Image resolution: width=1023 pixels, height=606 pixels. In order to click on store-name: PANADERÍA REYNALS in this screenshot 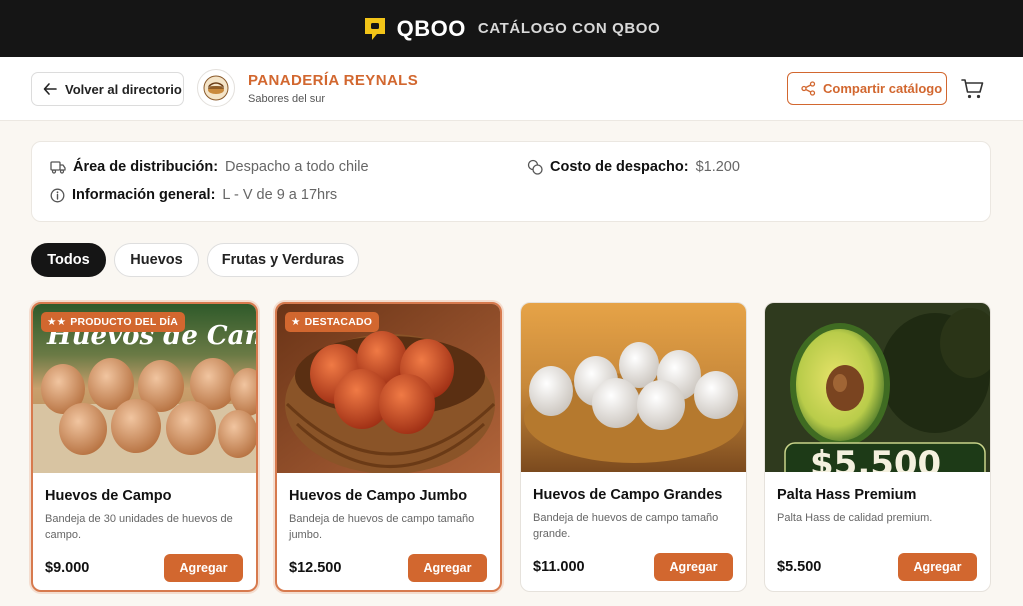, I will do `click(333, 80)`.